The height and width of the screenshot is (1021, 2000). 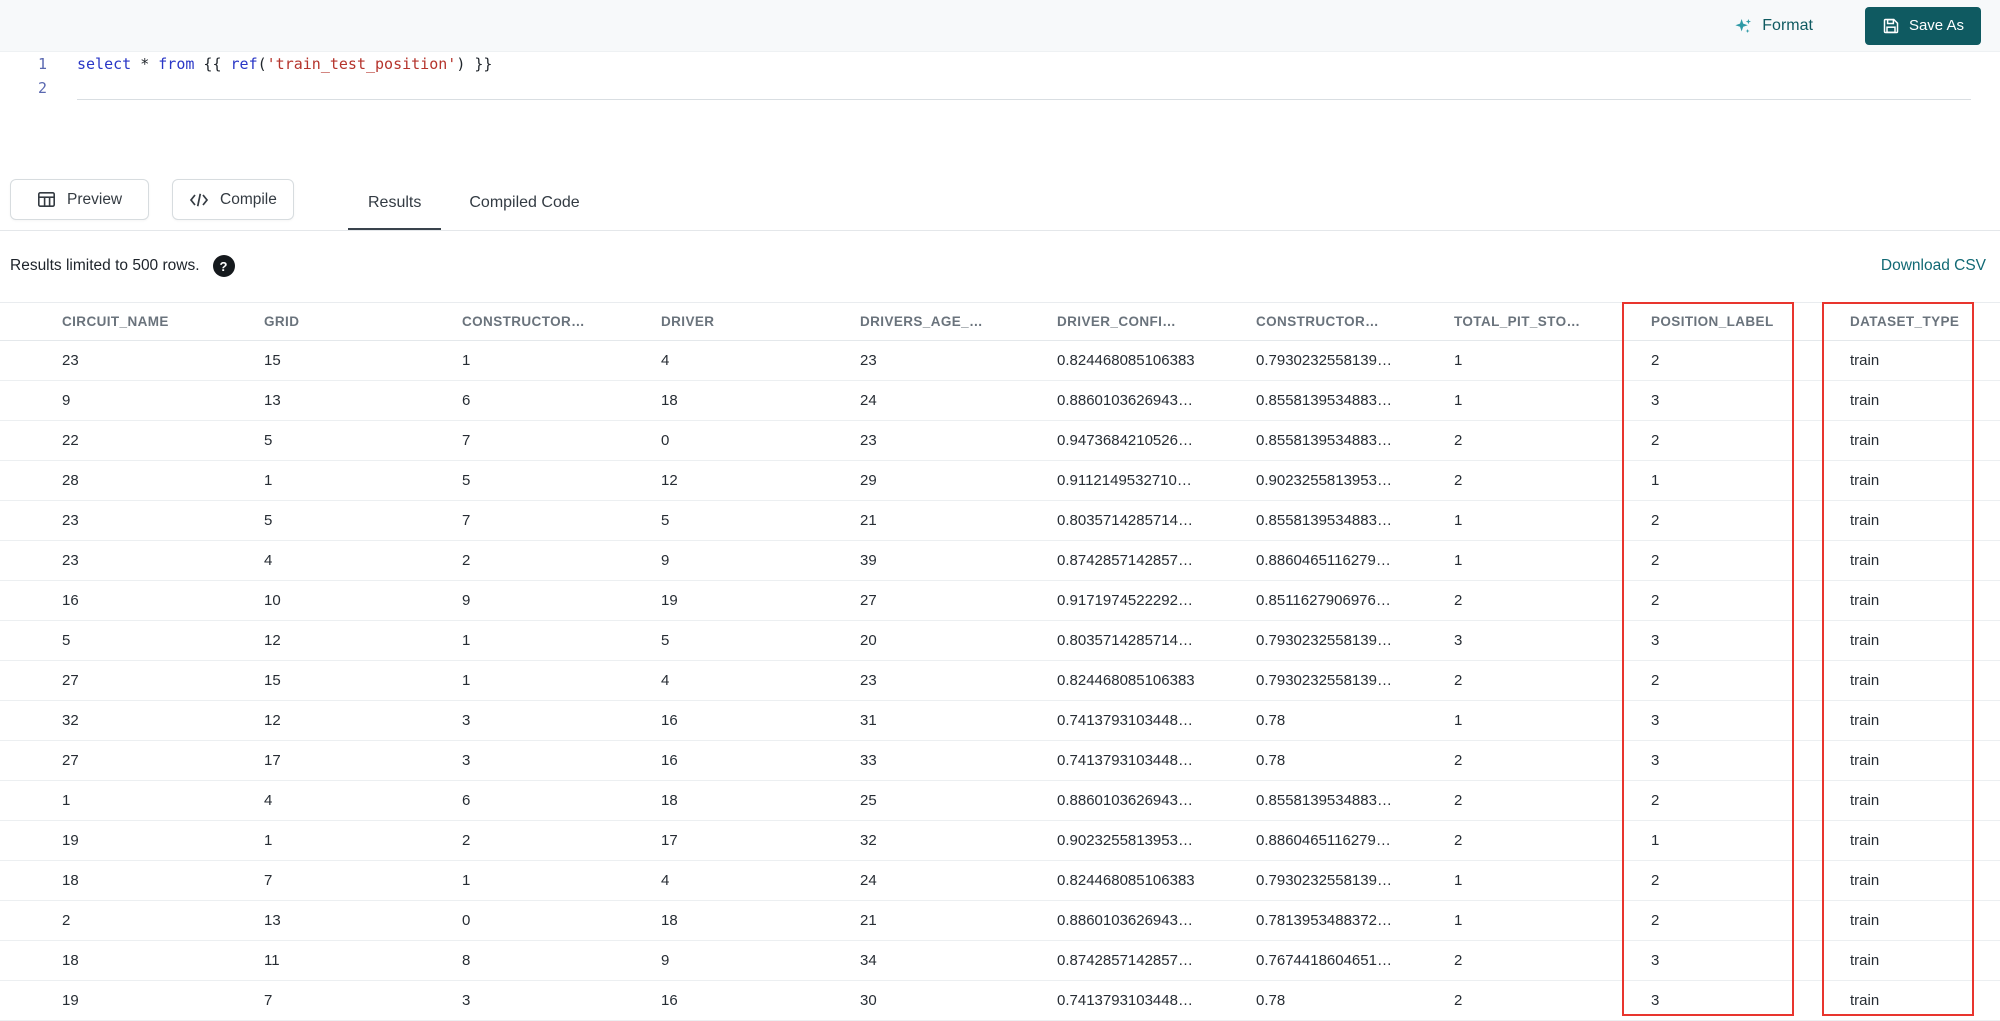 What do you see at coordinates (524, 204) in the screenshot?
I see `tab-compiled-code: Compiled Code` at bounding box center [524, 204].